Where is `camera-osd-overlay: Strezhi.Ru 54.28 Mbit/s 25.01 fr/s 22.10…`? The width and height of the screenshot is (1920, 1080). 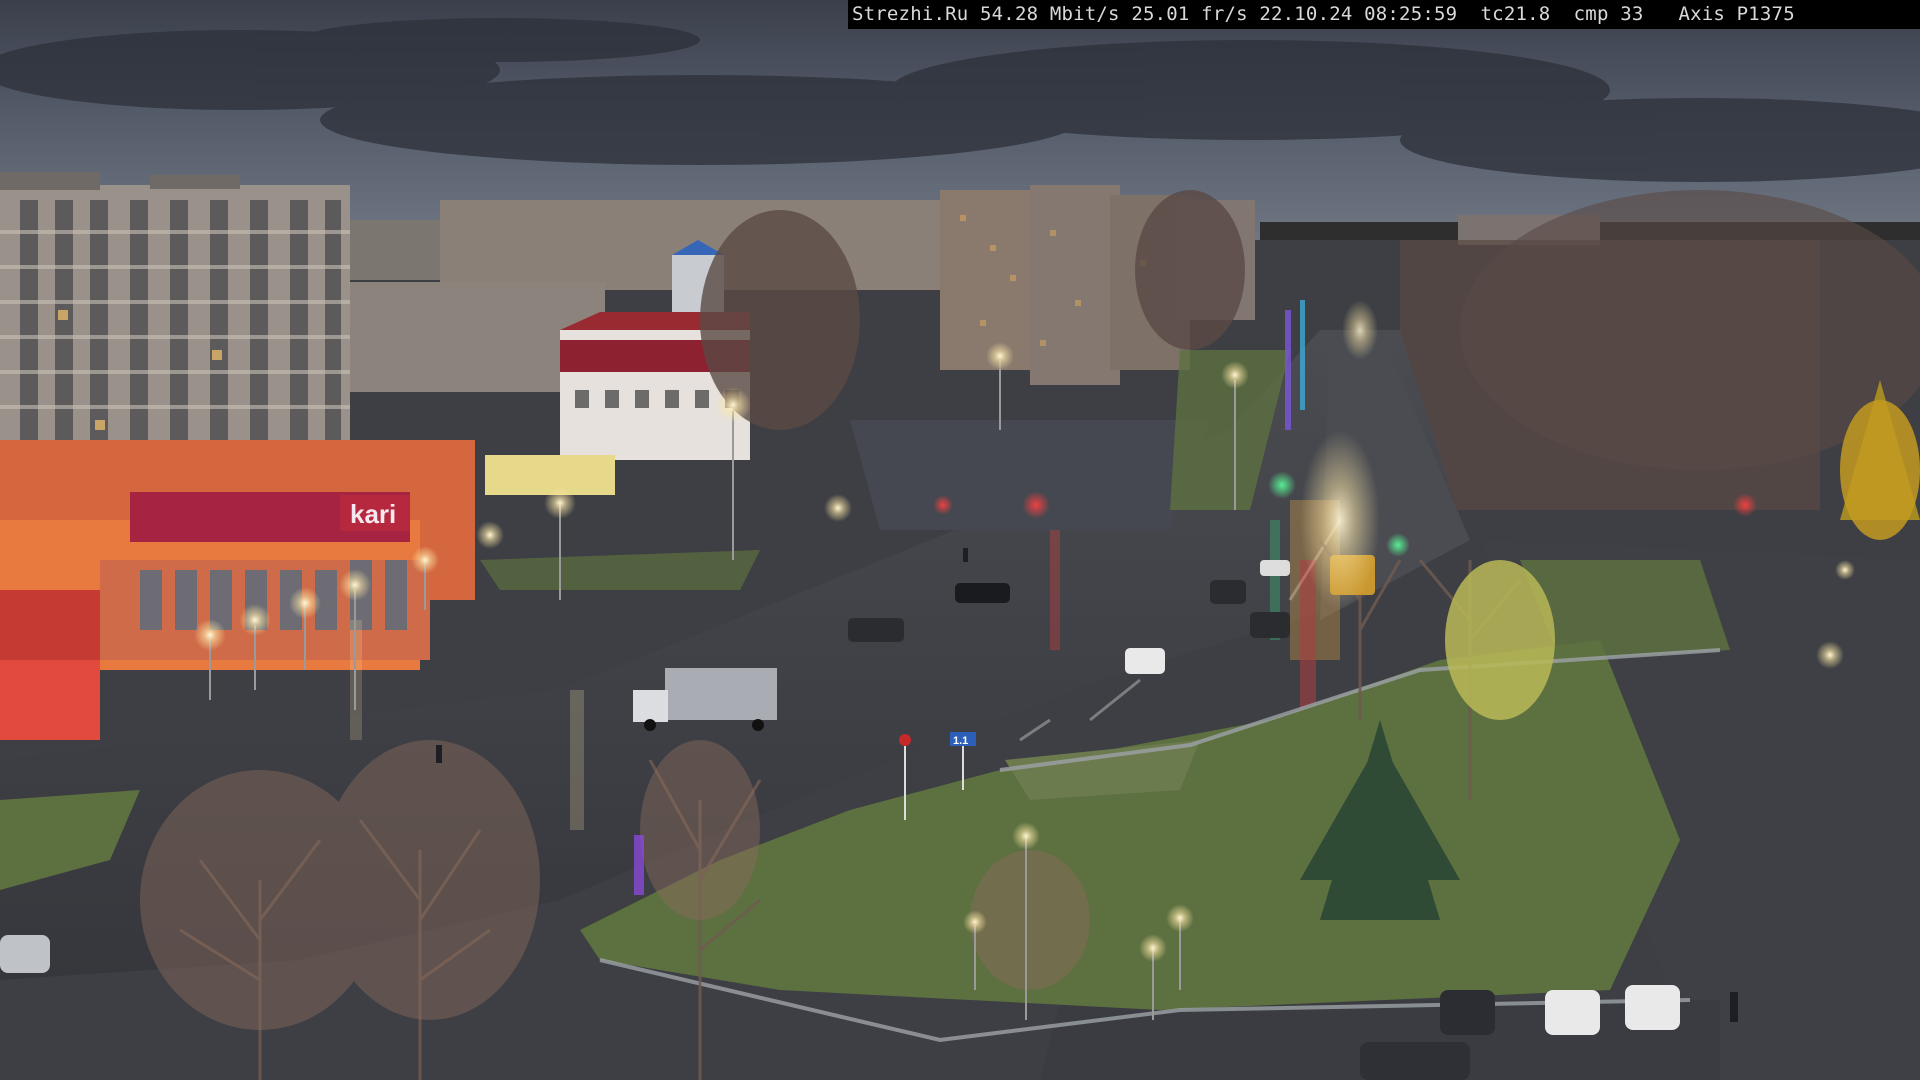 camera-osd-overlay: Strezhi.Ru 54.28 Mbit/s 25.01 fr/s 22.10… is located at coordinates (1384, 14).